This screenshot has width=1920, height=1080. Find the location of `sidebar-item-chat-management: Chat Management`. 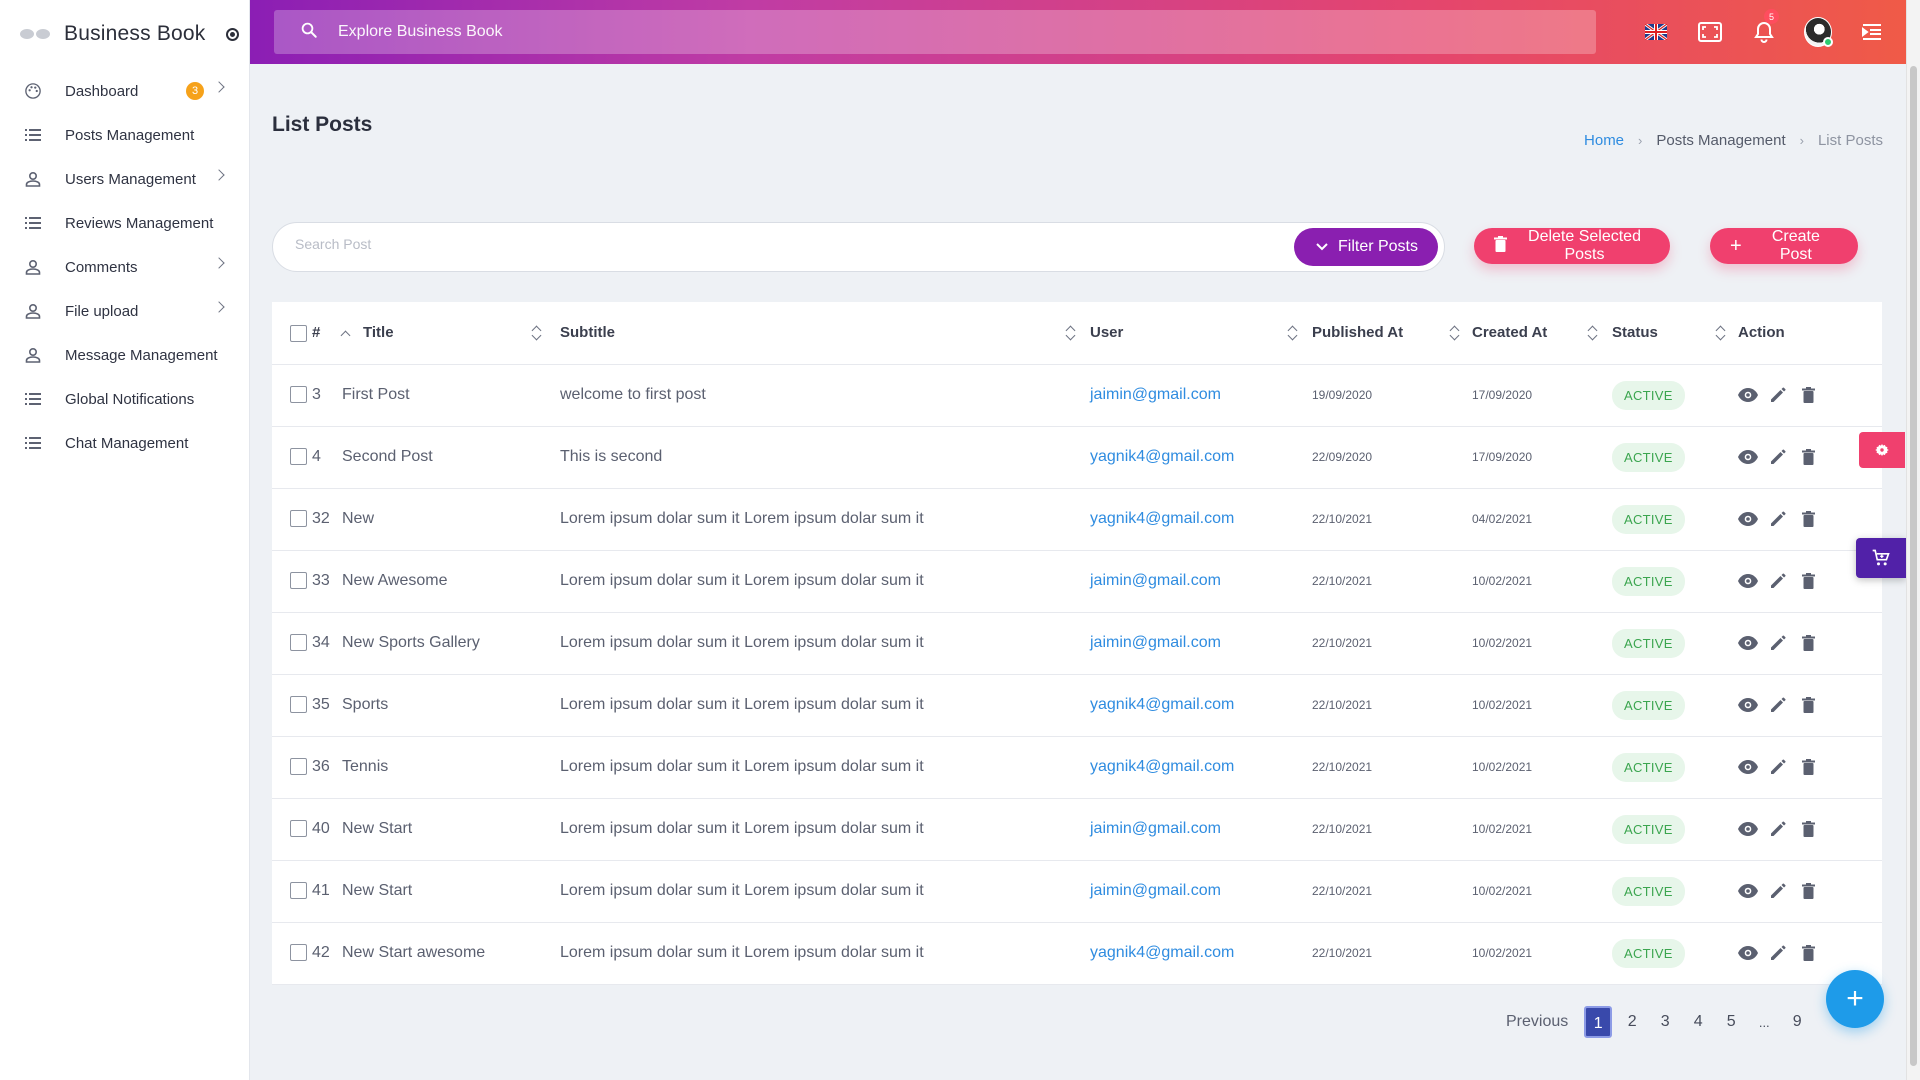

sidebar-item-chat-management: Chat Management is located at coordinates (124, 443).